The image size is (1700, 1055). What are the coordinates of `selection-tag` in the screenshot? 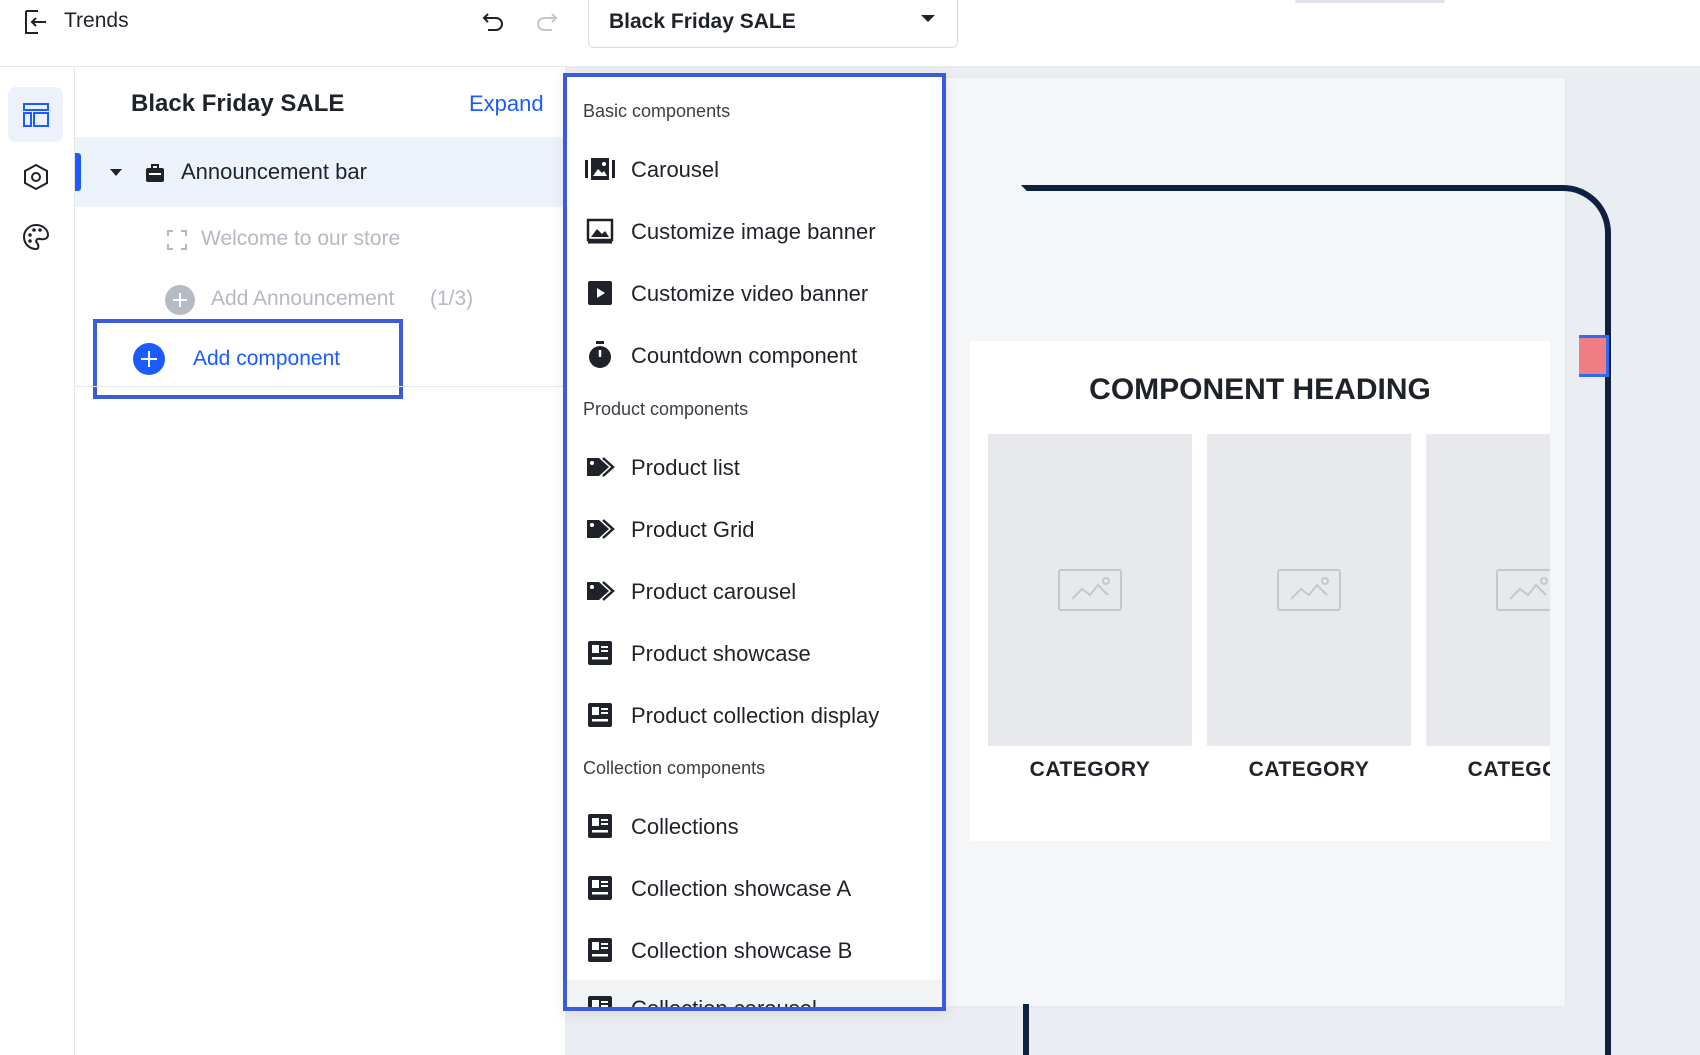 It's located at (1594, 356).